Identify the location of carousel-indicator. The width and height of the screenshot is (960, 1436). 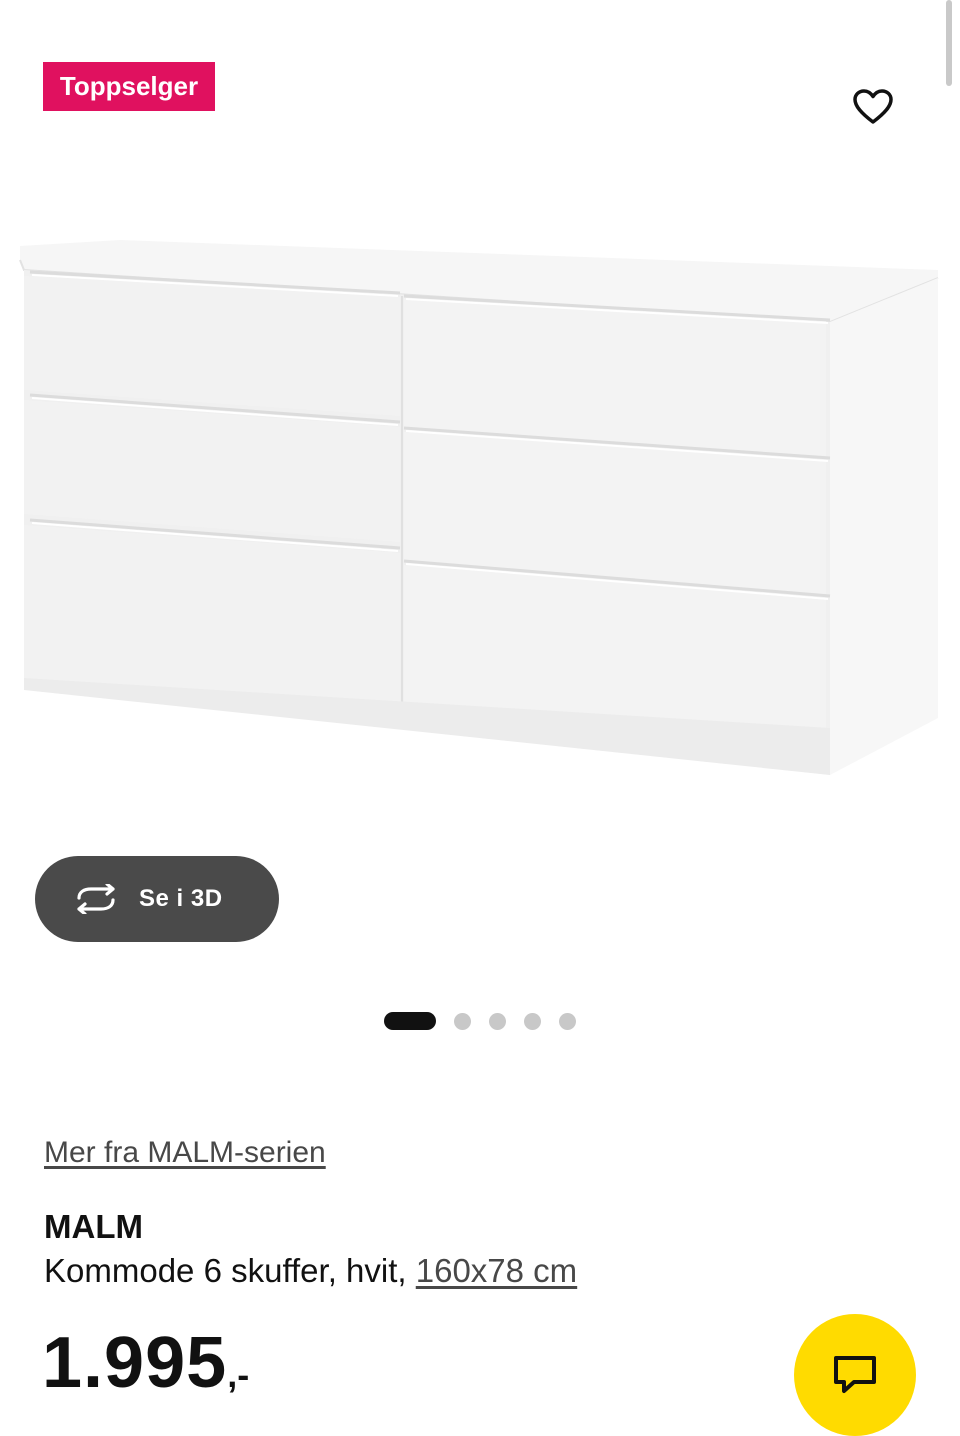
(480, 1021).